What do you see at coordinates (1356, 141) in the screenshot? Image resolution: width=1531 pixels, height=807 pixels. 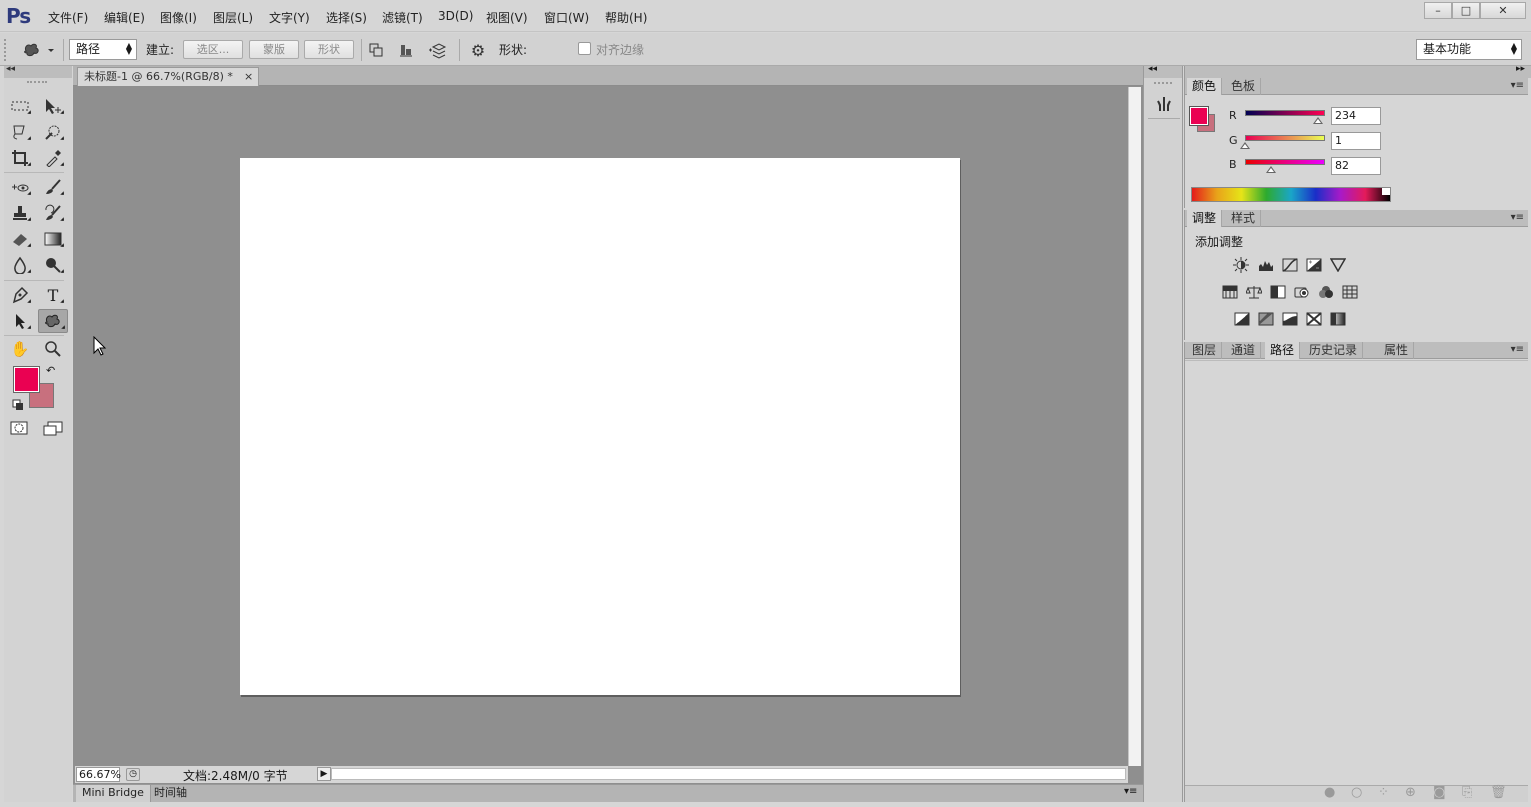 I see `g-value-field: 1` at bounding box center [1356, 141].